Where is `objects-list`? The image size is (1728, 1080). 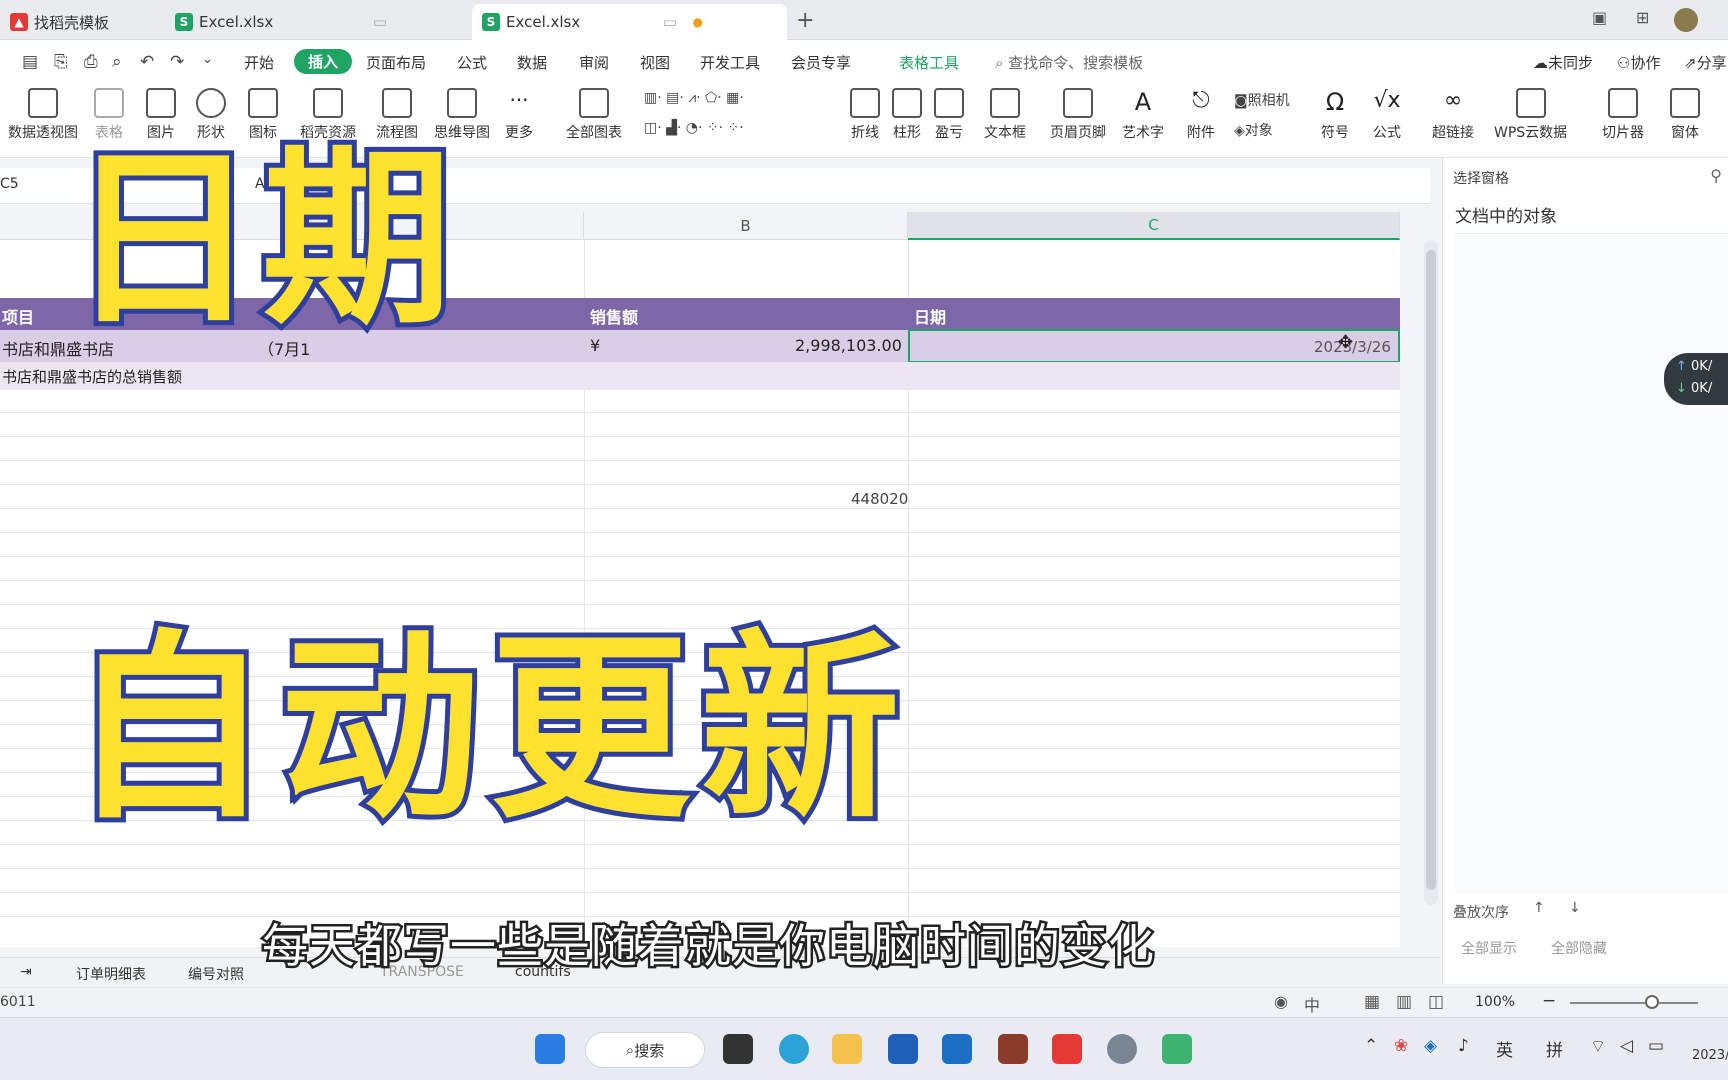 objects-list is located at coordinates (1591, 563).